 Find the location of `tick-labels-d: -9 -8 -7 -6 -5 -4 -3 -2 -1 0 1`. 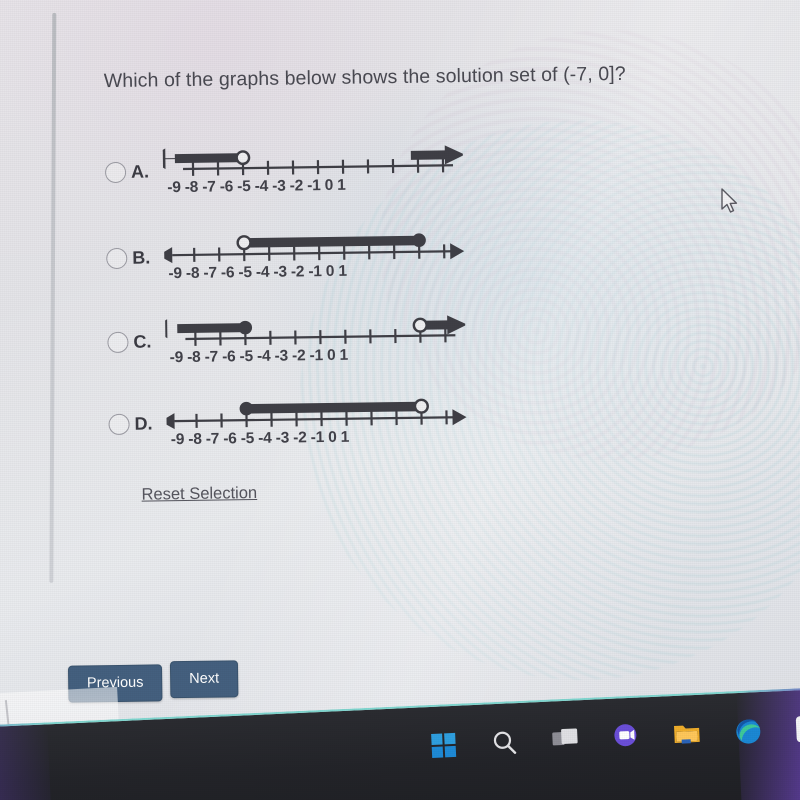

tick-labels-d: -9 -8 -7 -6 -5 -4 -3 -2 -1 0 1 is located at coordinates (260, 438).